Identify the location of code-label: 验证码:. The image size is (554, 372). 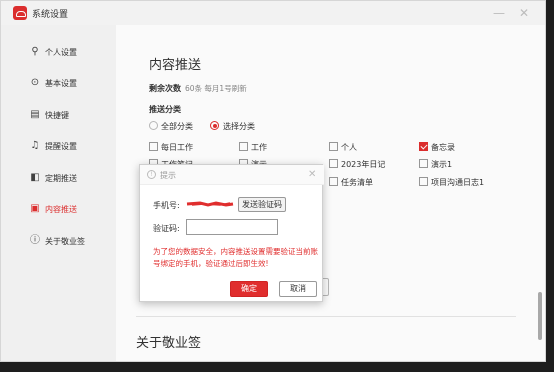
(166, 228).